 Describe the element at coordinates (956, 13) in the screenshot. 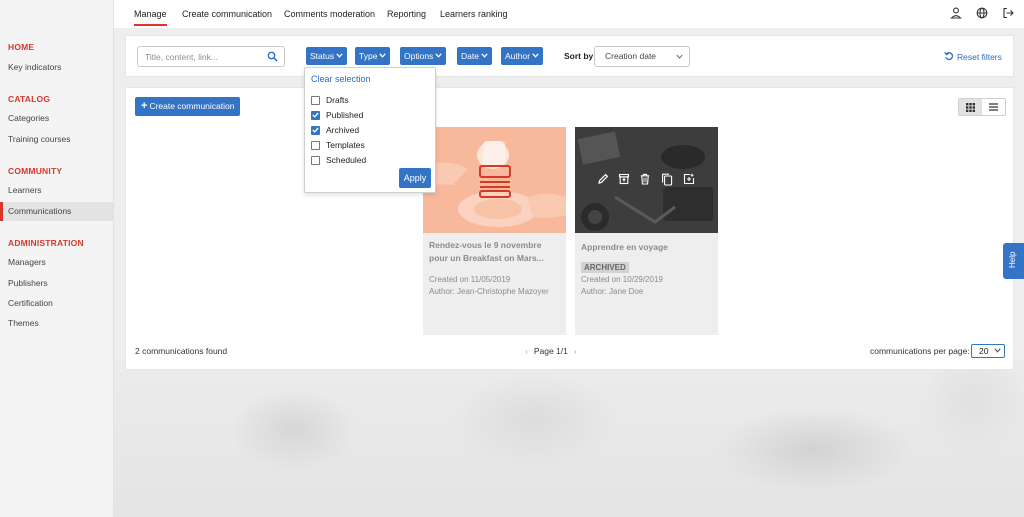

I see `user-icon` at that location.